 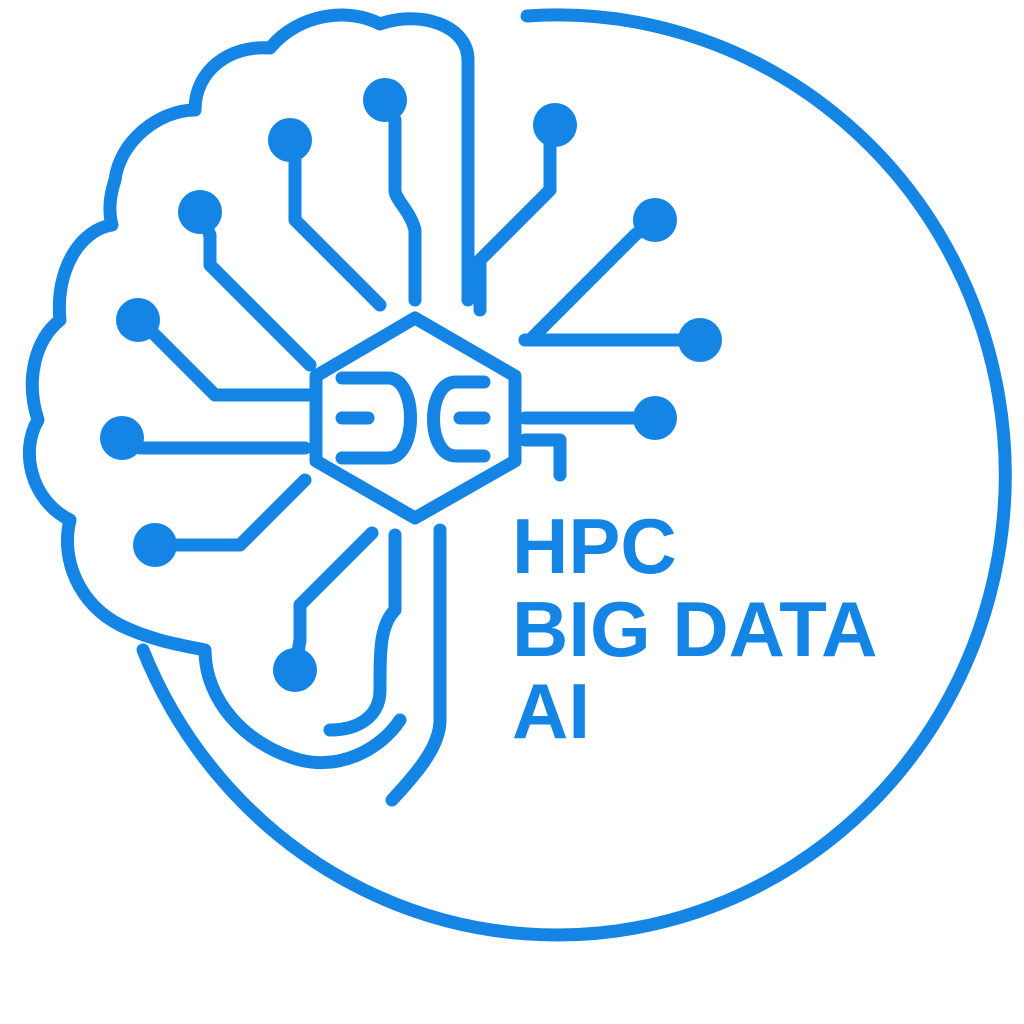 I want to click on logo-line-hpc: HPC, so click(x=594, y=546).